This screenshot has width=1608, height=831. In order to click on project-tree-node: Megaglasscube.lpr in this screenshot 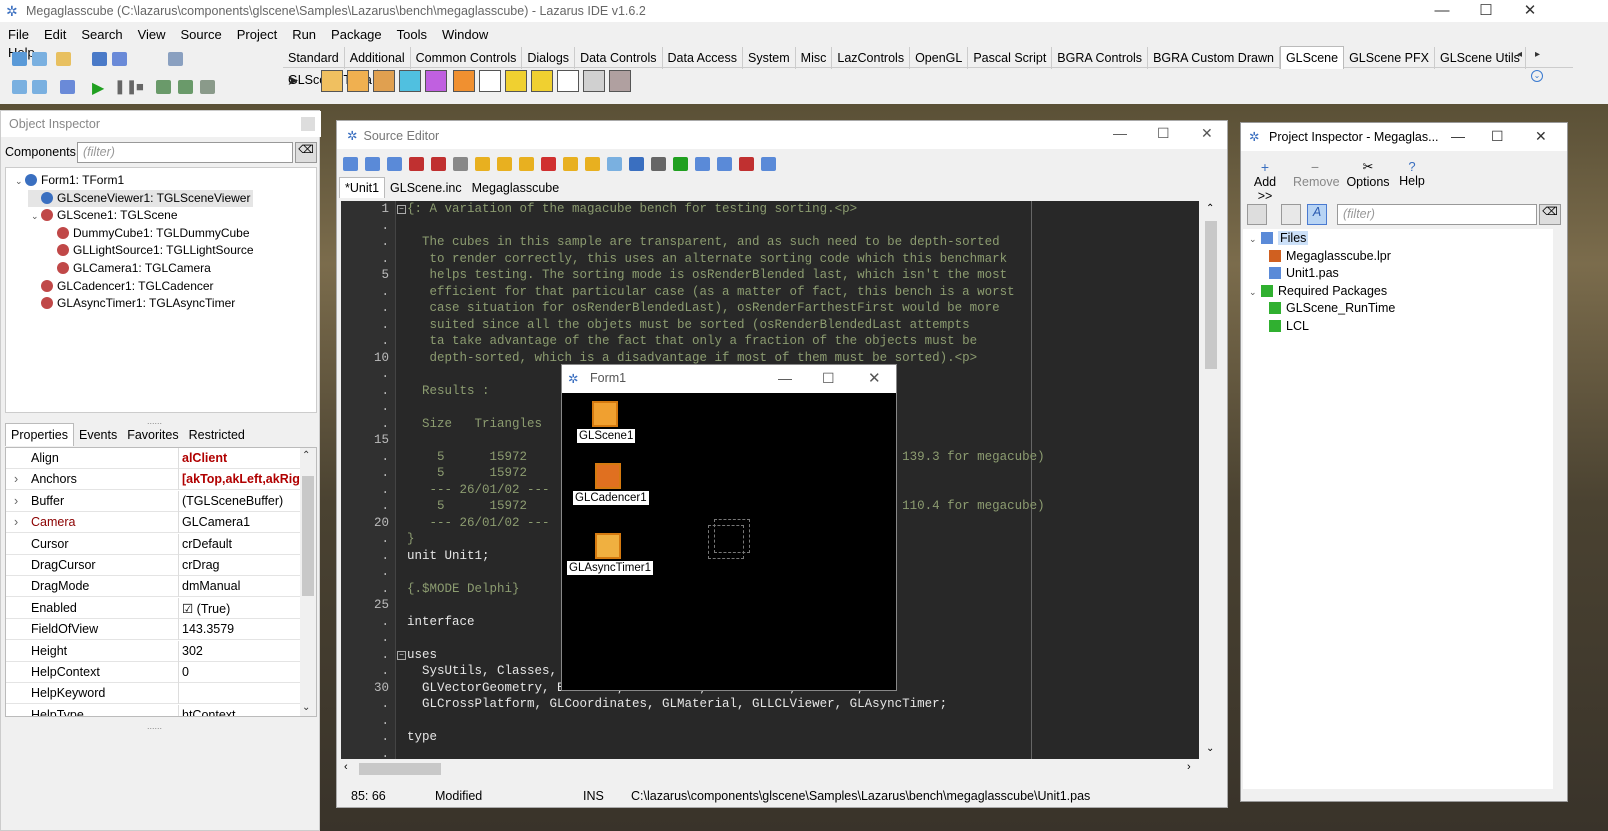, I will do `click(1330, 256)`.